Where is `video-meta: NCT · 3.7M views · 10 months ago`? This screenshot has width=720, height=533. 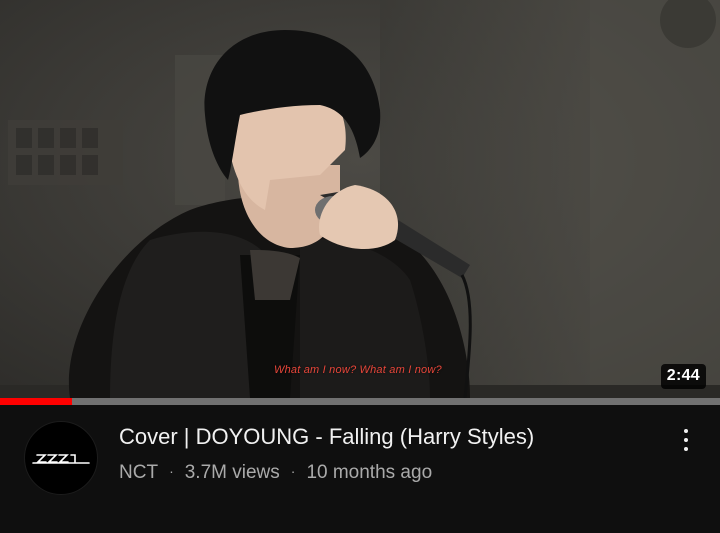 video-meta: NCT · 3.7M views · 10 months ago is located at coordinates (275, 473).